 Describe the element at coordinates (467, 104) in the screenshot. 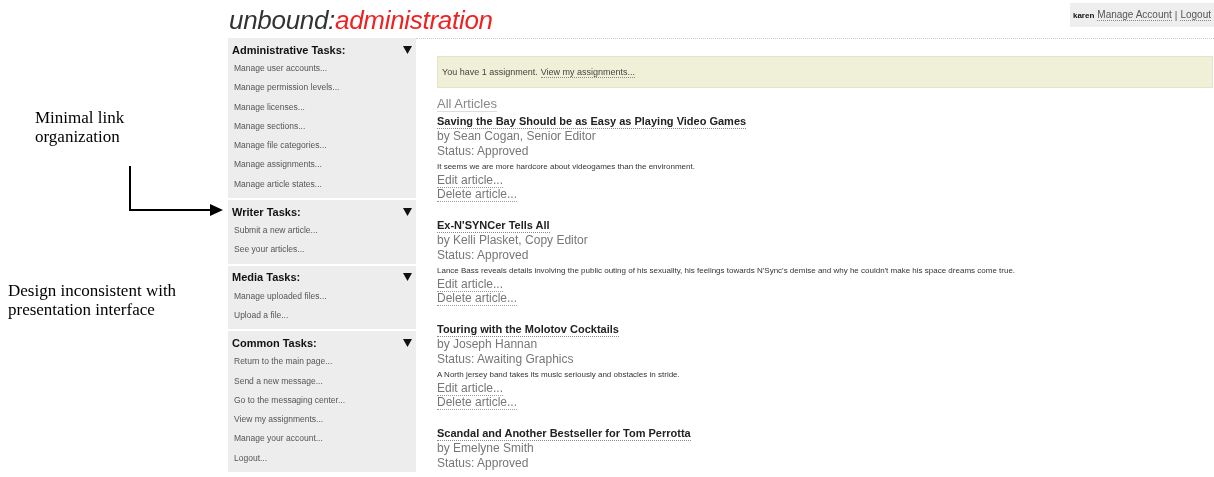

I see `section-heading: All Articles` at that location.